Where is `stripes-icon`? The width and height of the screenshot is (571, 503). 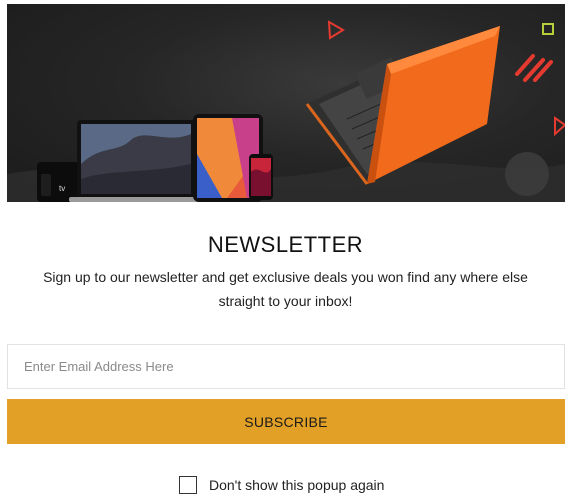
stripes-icon is located at coordinates (534, 68).